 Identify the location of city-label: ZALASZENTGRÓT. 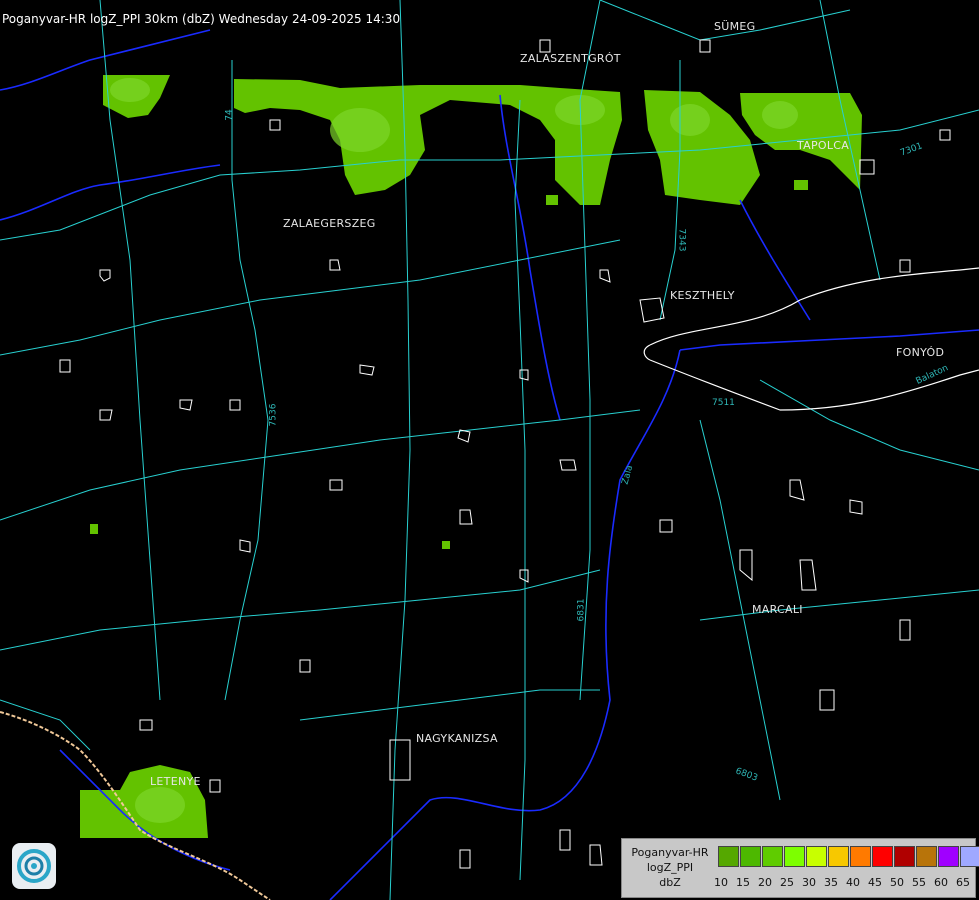
(570, 58).